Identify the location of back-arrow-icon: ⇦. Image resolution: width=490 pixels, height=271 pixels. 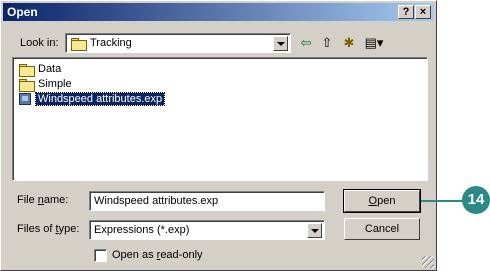
(306, 43).